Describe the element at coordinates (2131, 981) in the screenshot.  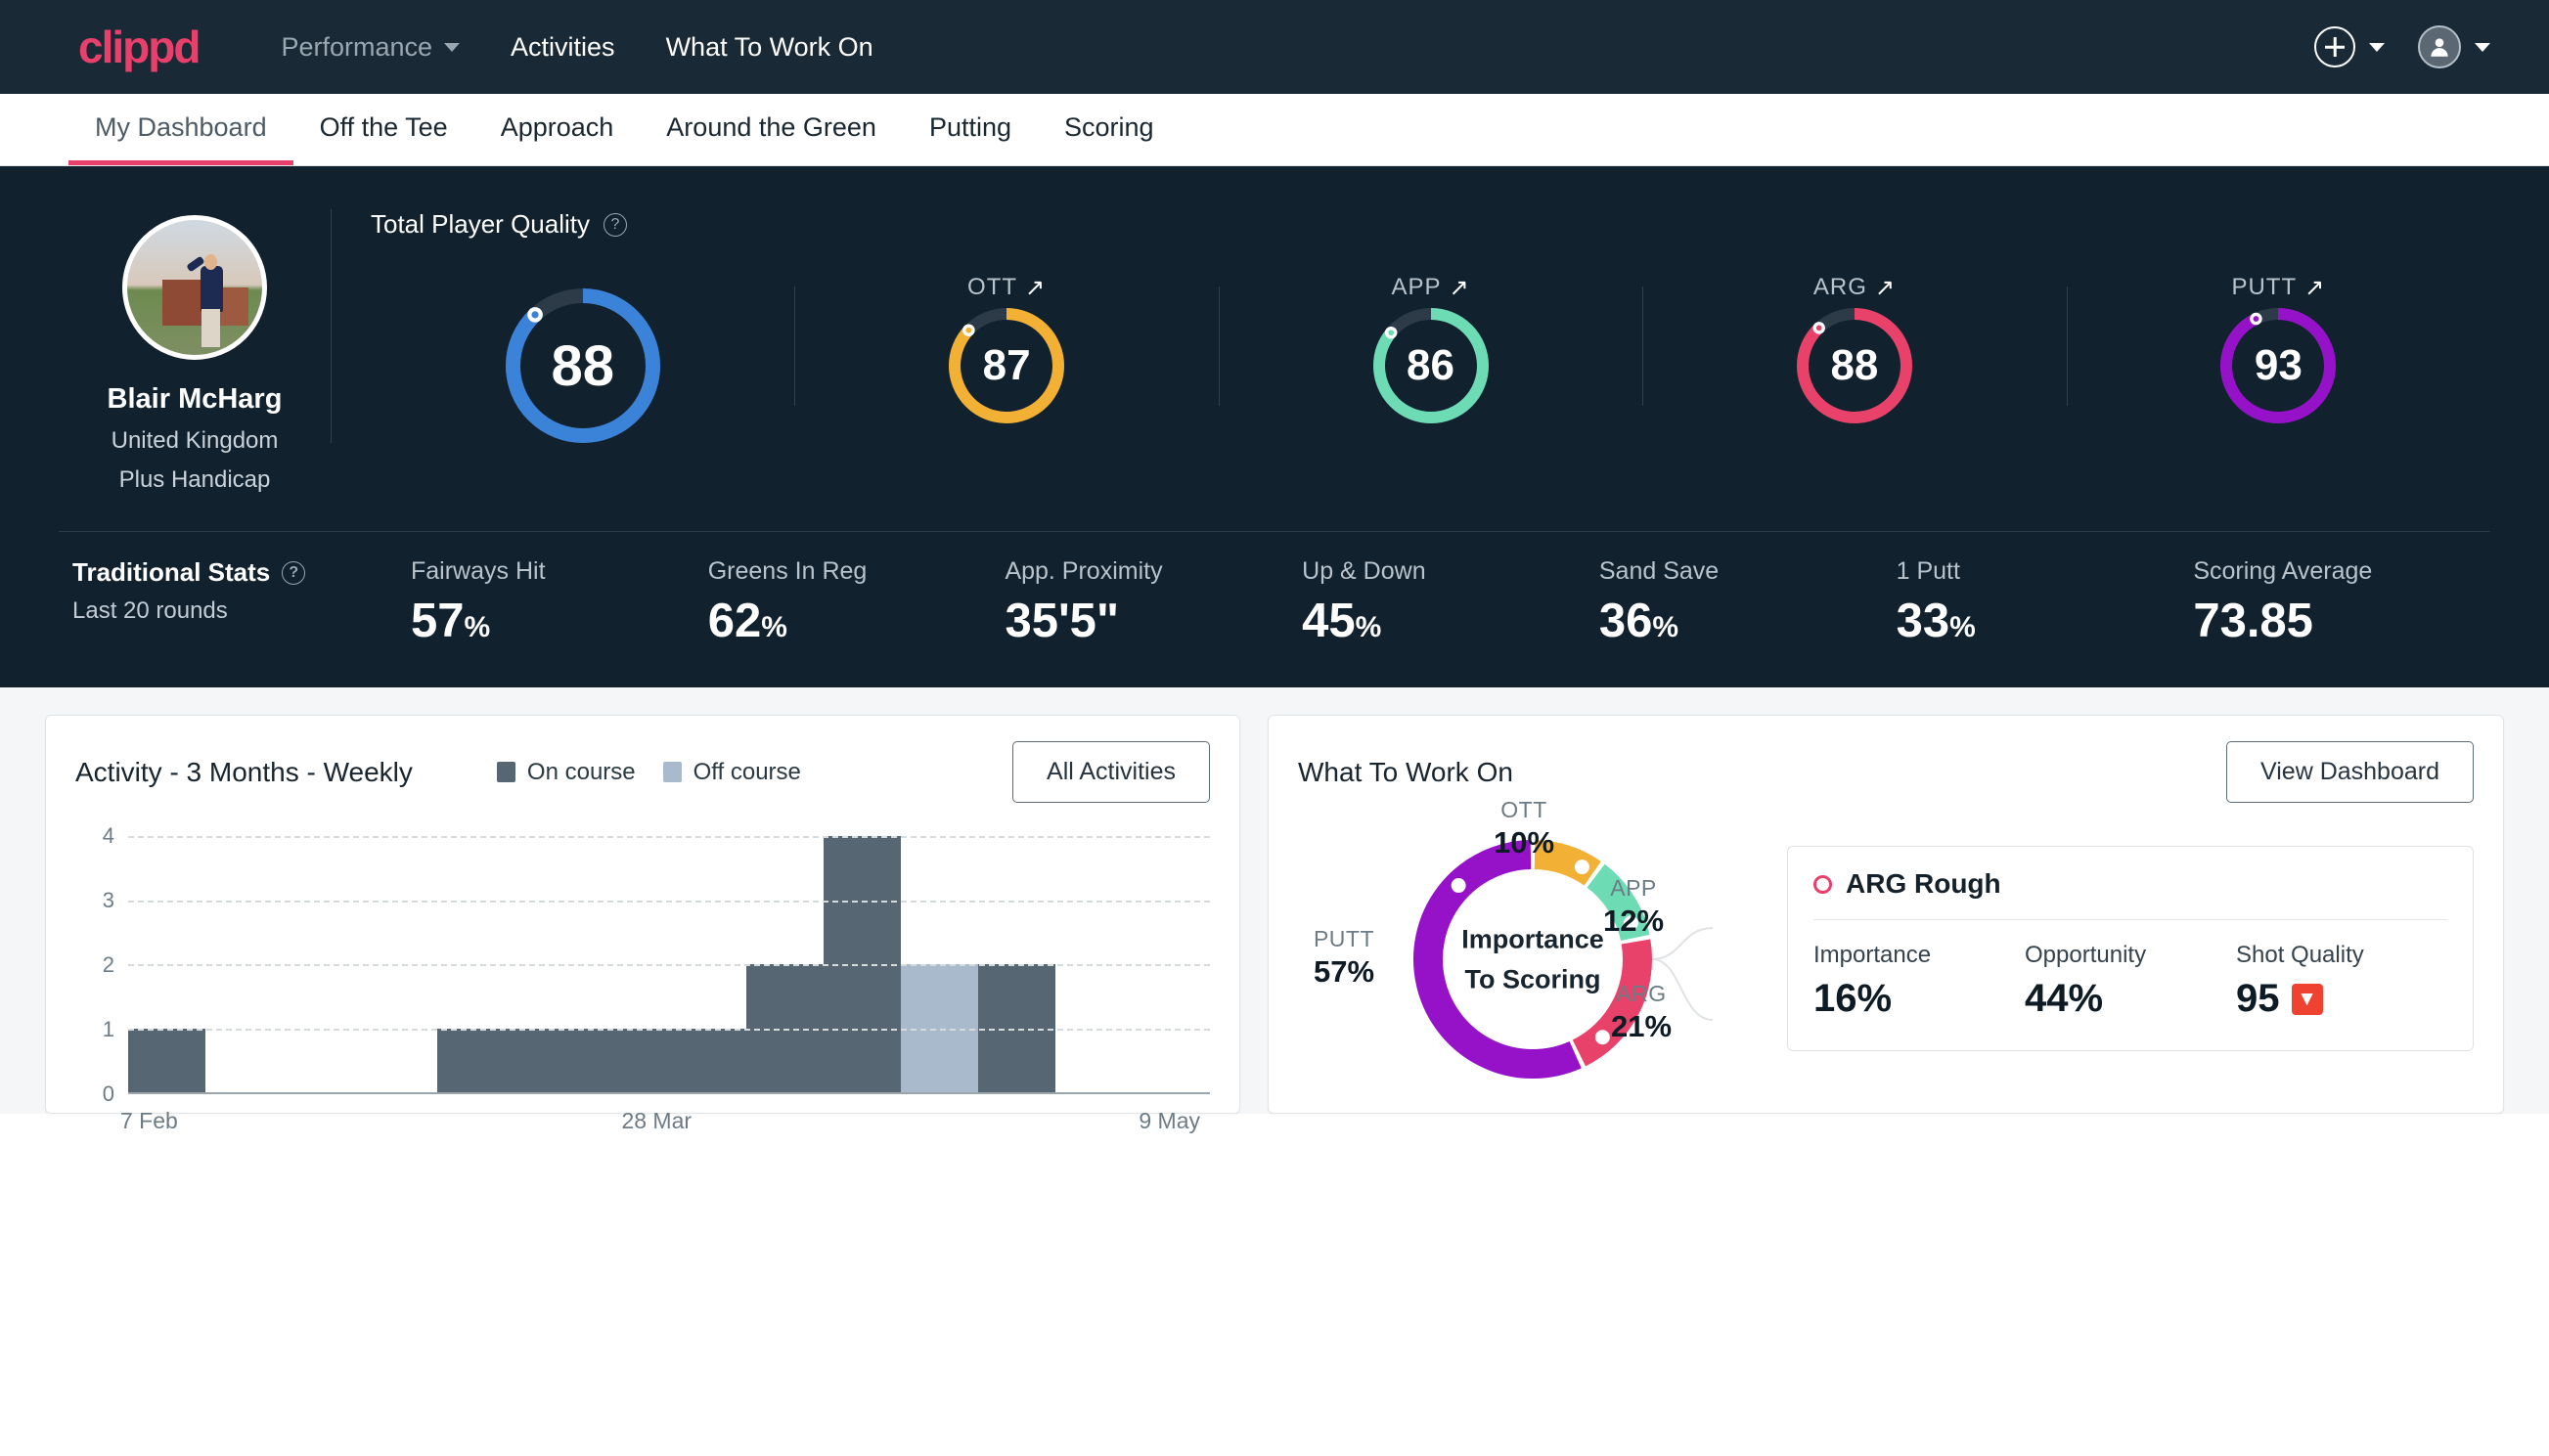
I see `detail-metric-opportunity: Opportunity 44%` at that location.